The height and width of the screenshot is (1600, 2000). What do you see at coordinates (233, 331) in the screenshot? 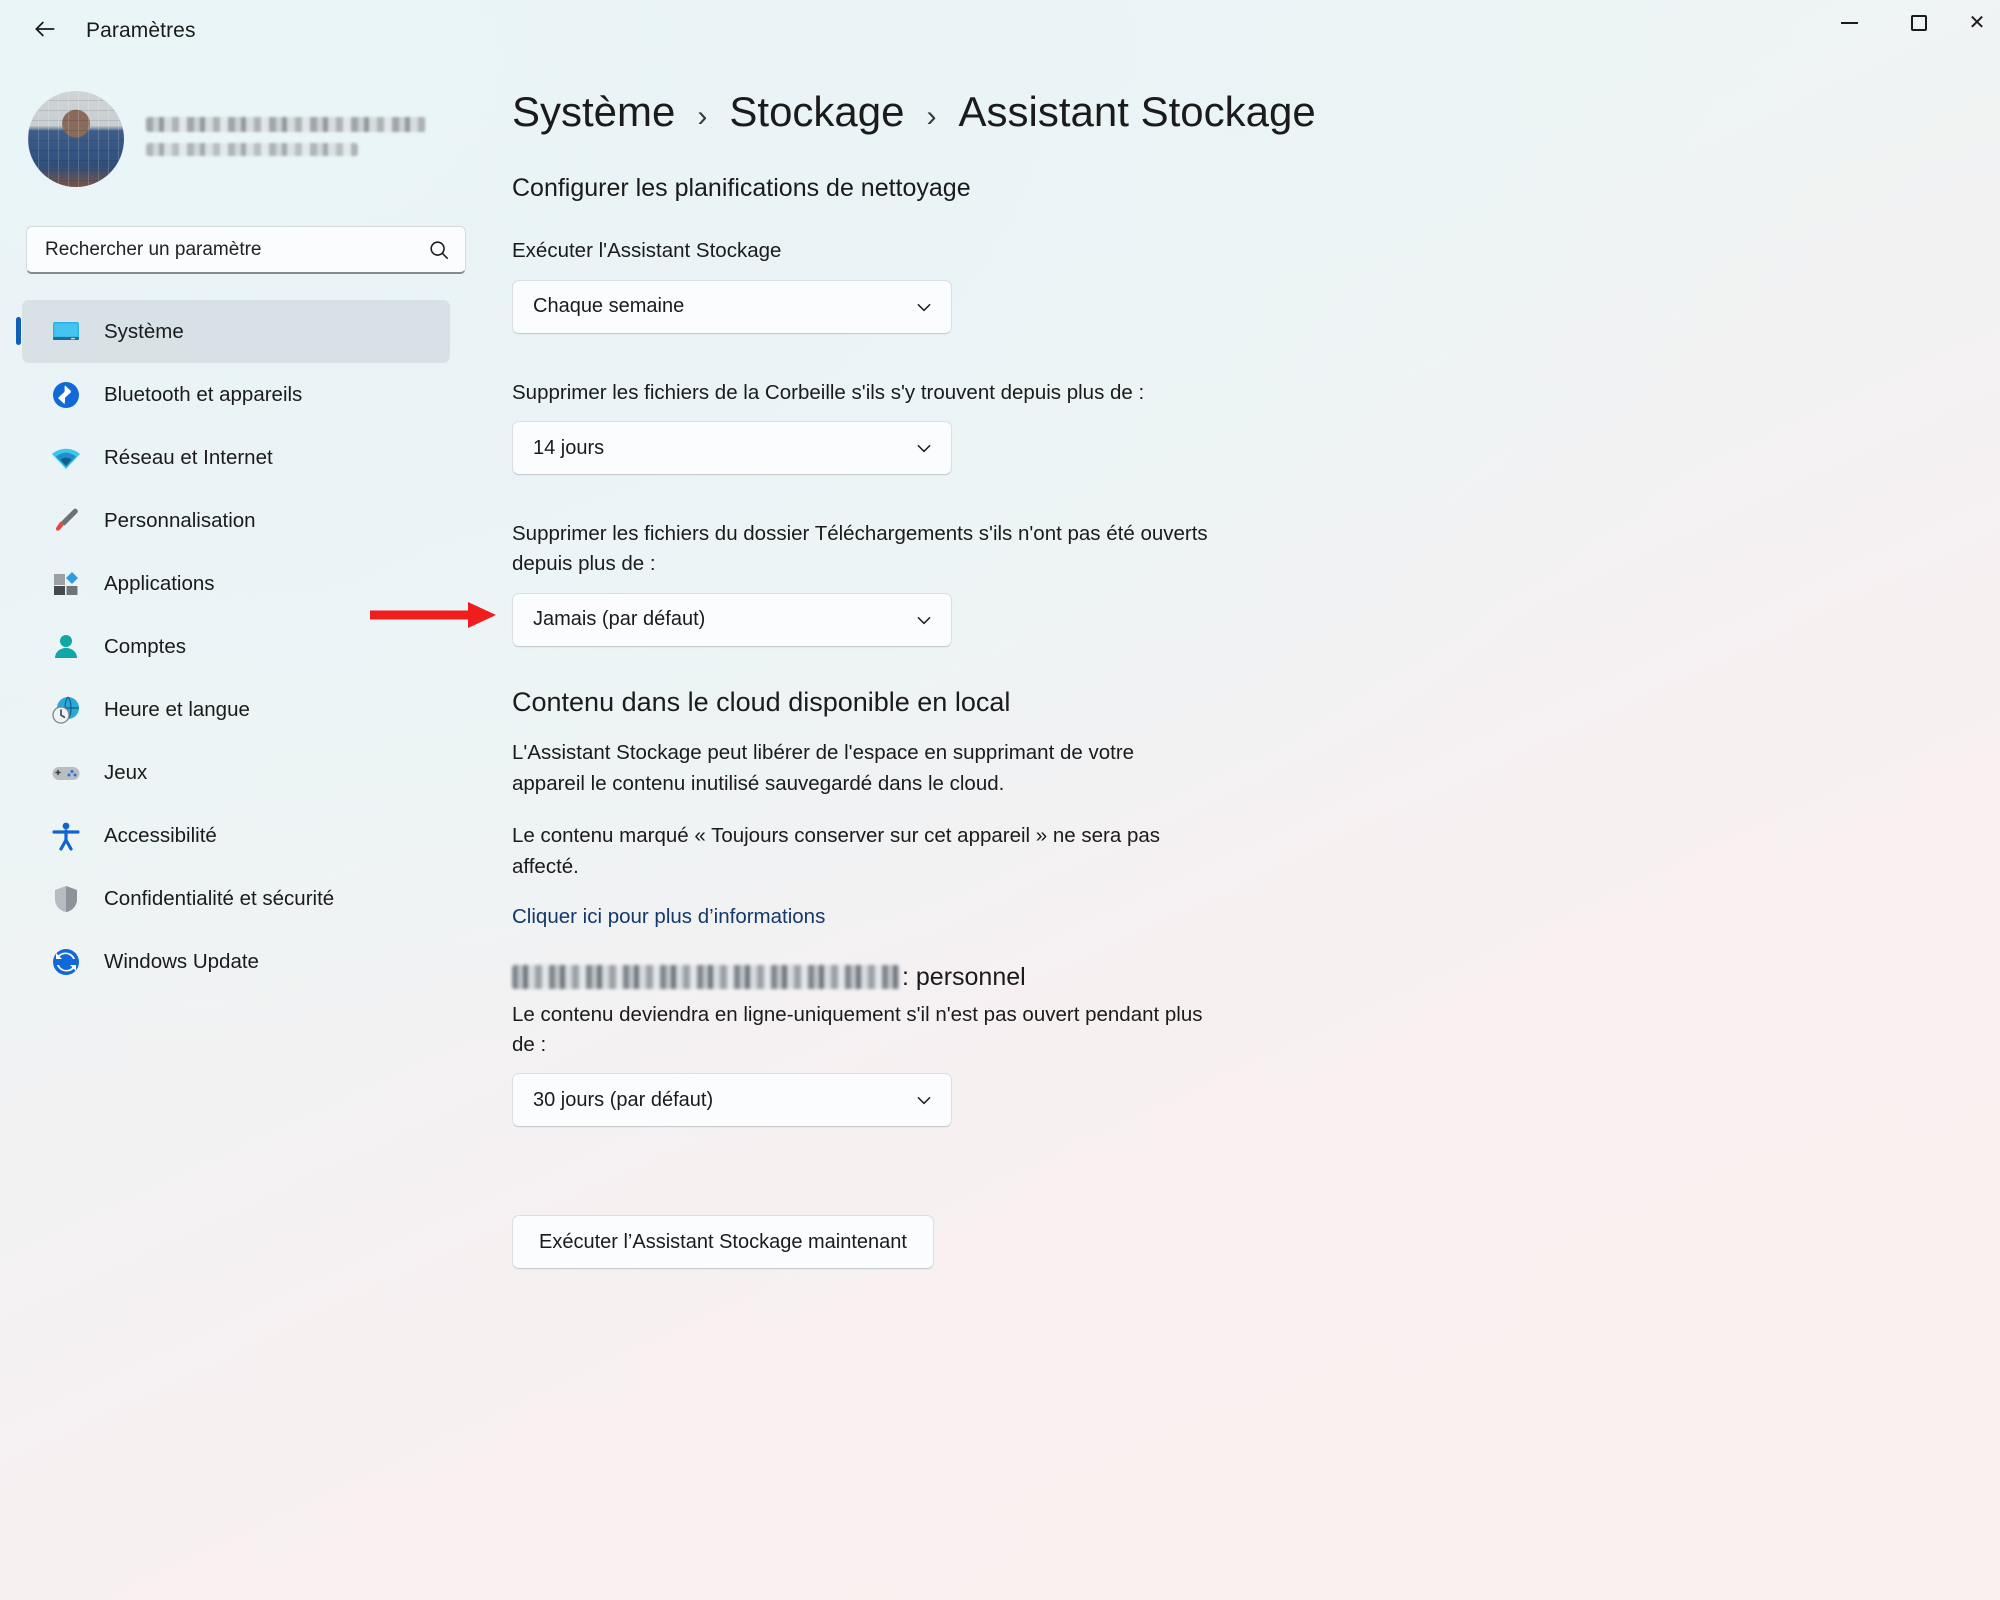
I see `sidebar-item-systeme: Système` at bounding box center [233, 331].